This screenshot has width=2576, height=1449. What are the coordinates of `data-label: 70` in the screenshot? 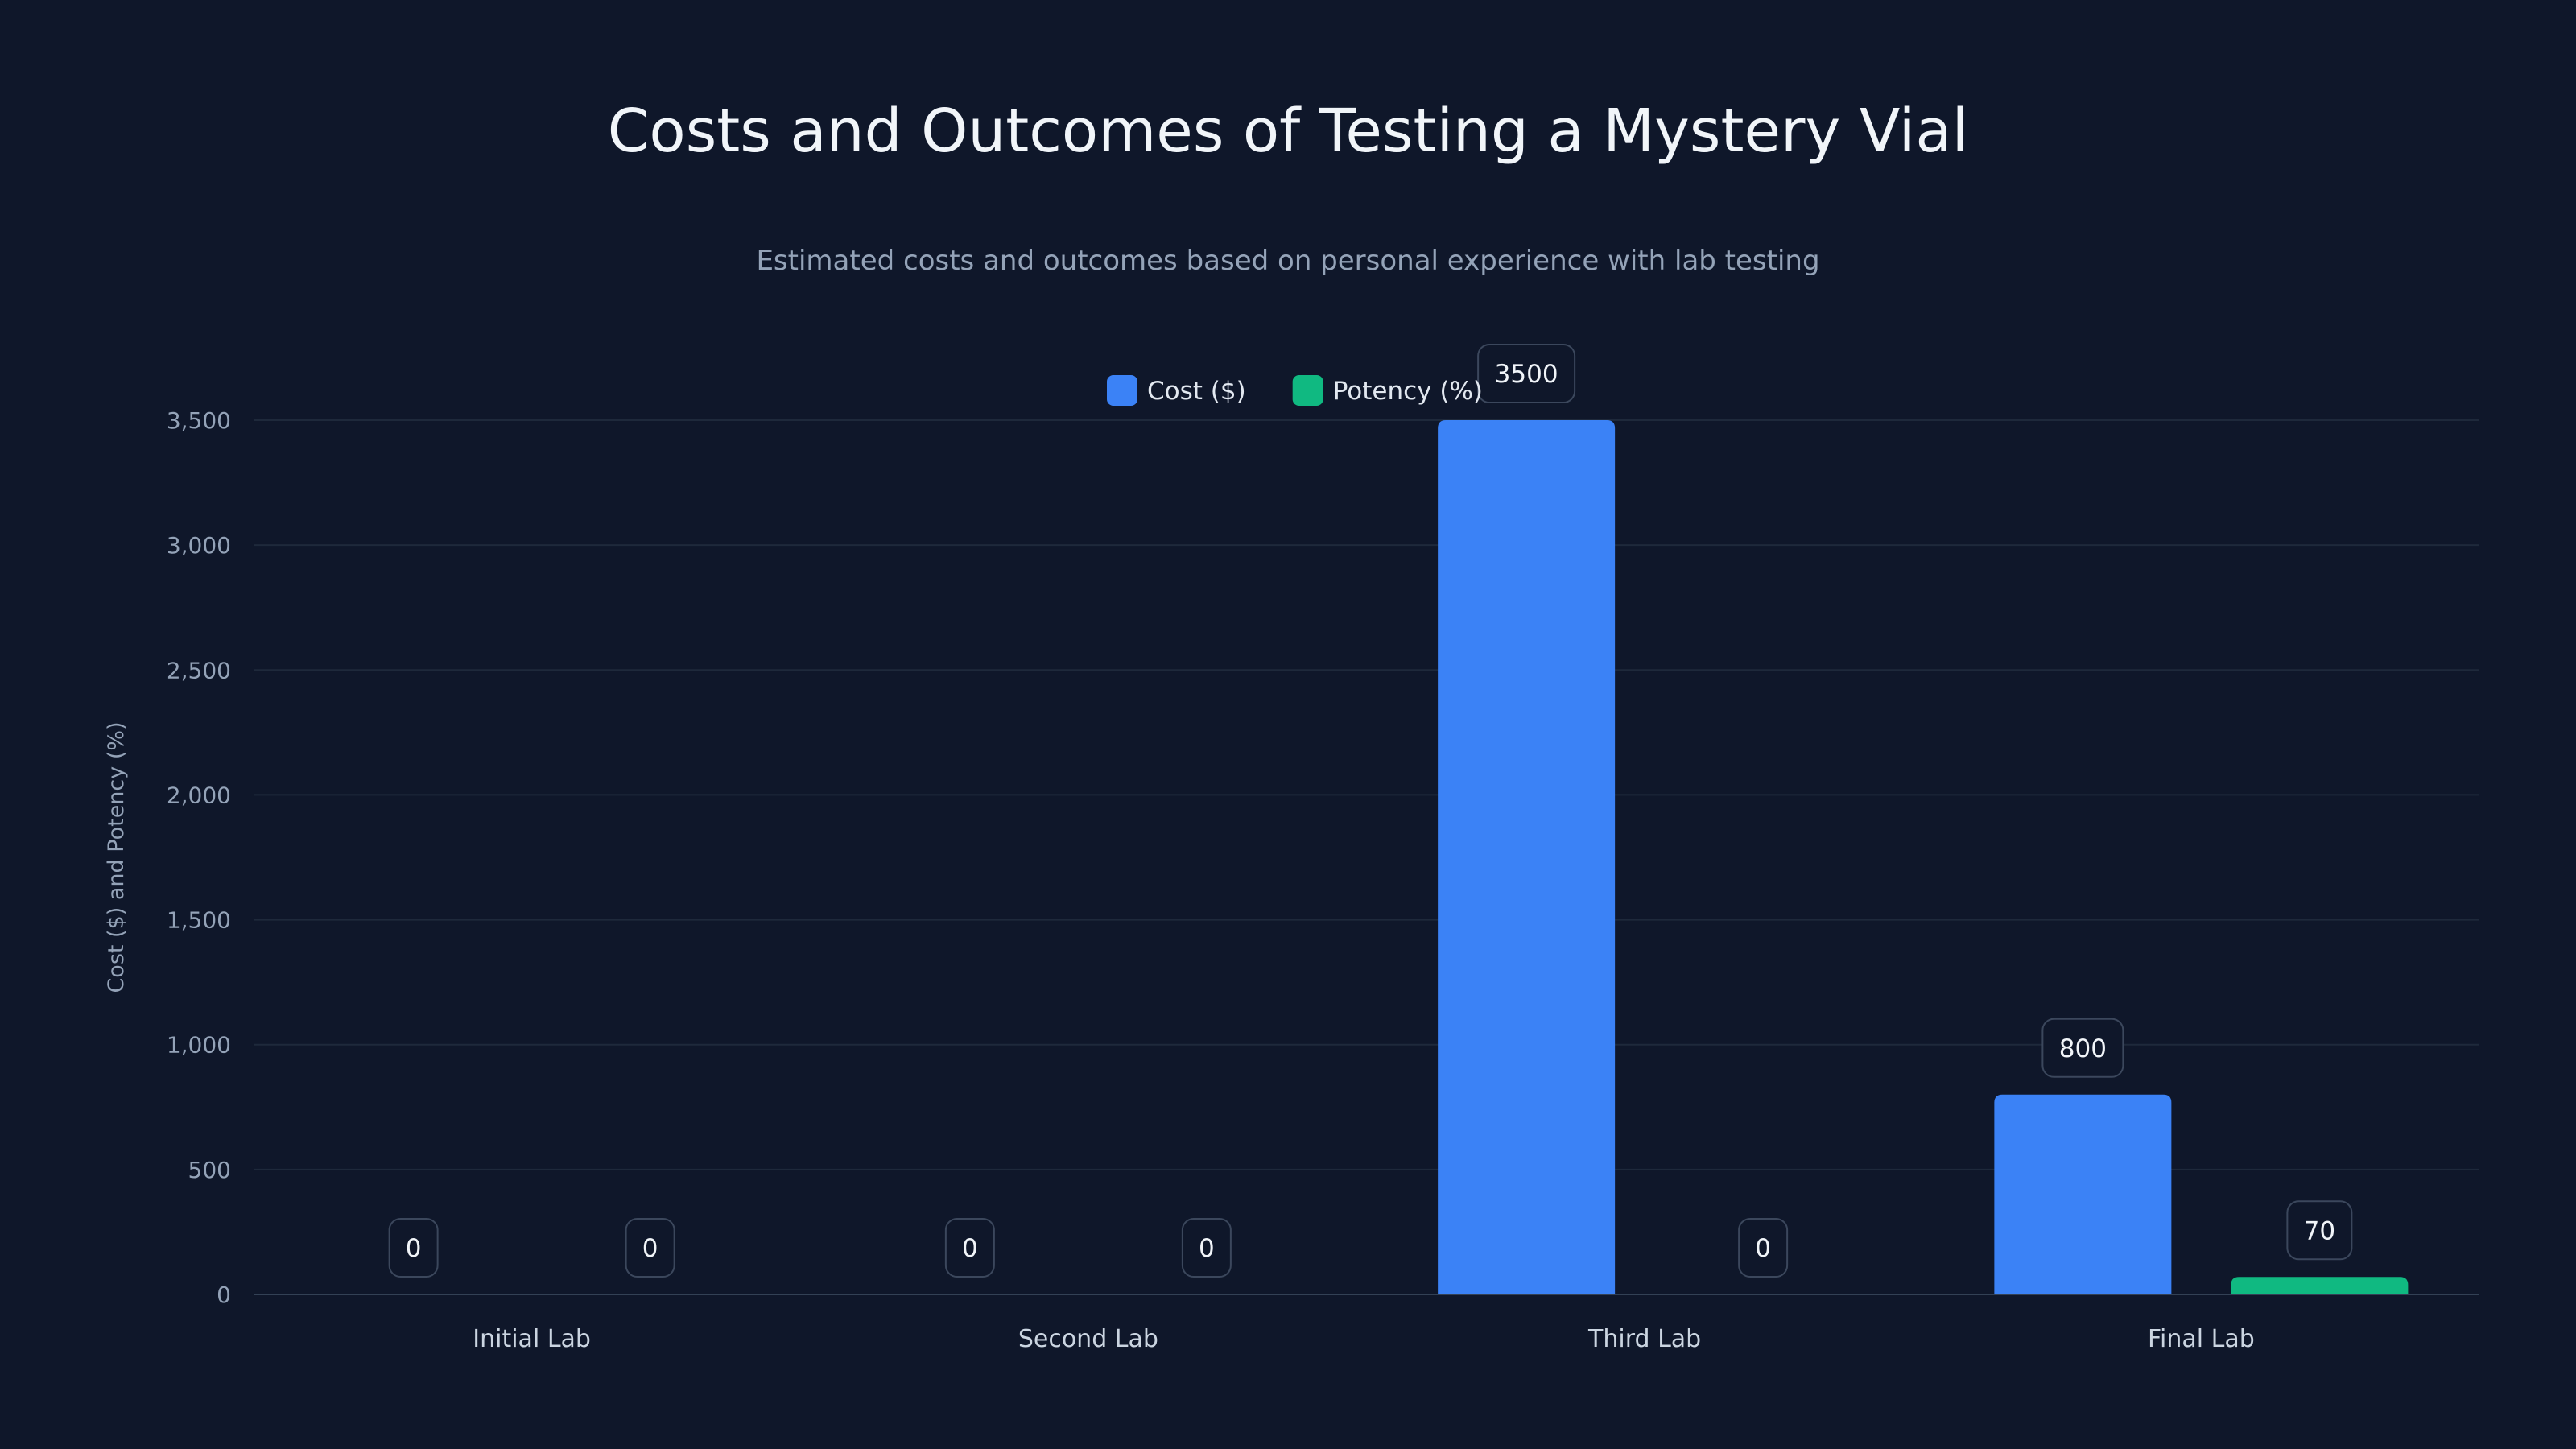 It's located at (2319, 1230).